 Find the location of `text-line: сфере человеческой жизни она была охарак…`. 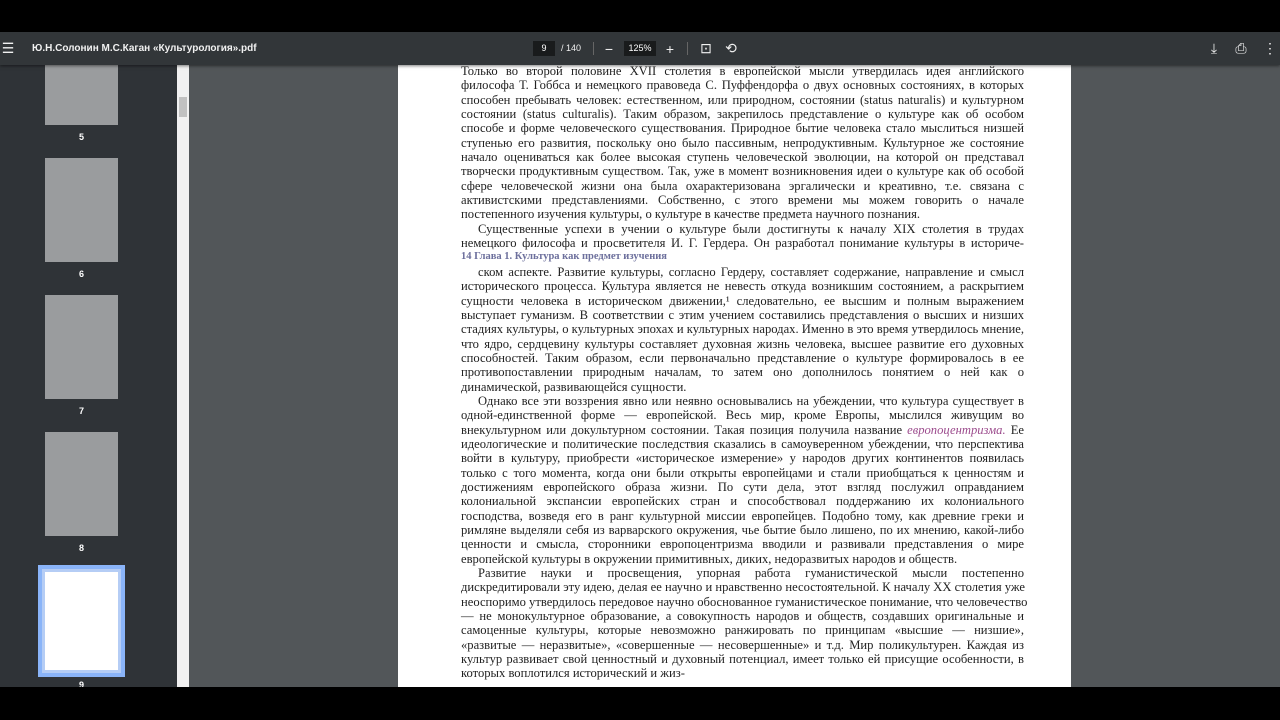

text-line: сфере человеческой жизни она была охарак… is located at coordinates (742, 185).